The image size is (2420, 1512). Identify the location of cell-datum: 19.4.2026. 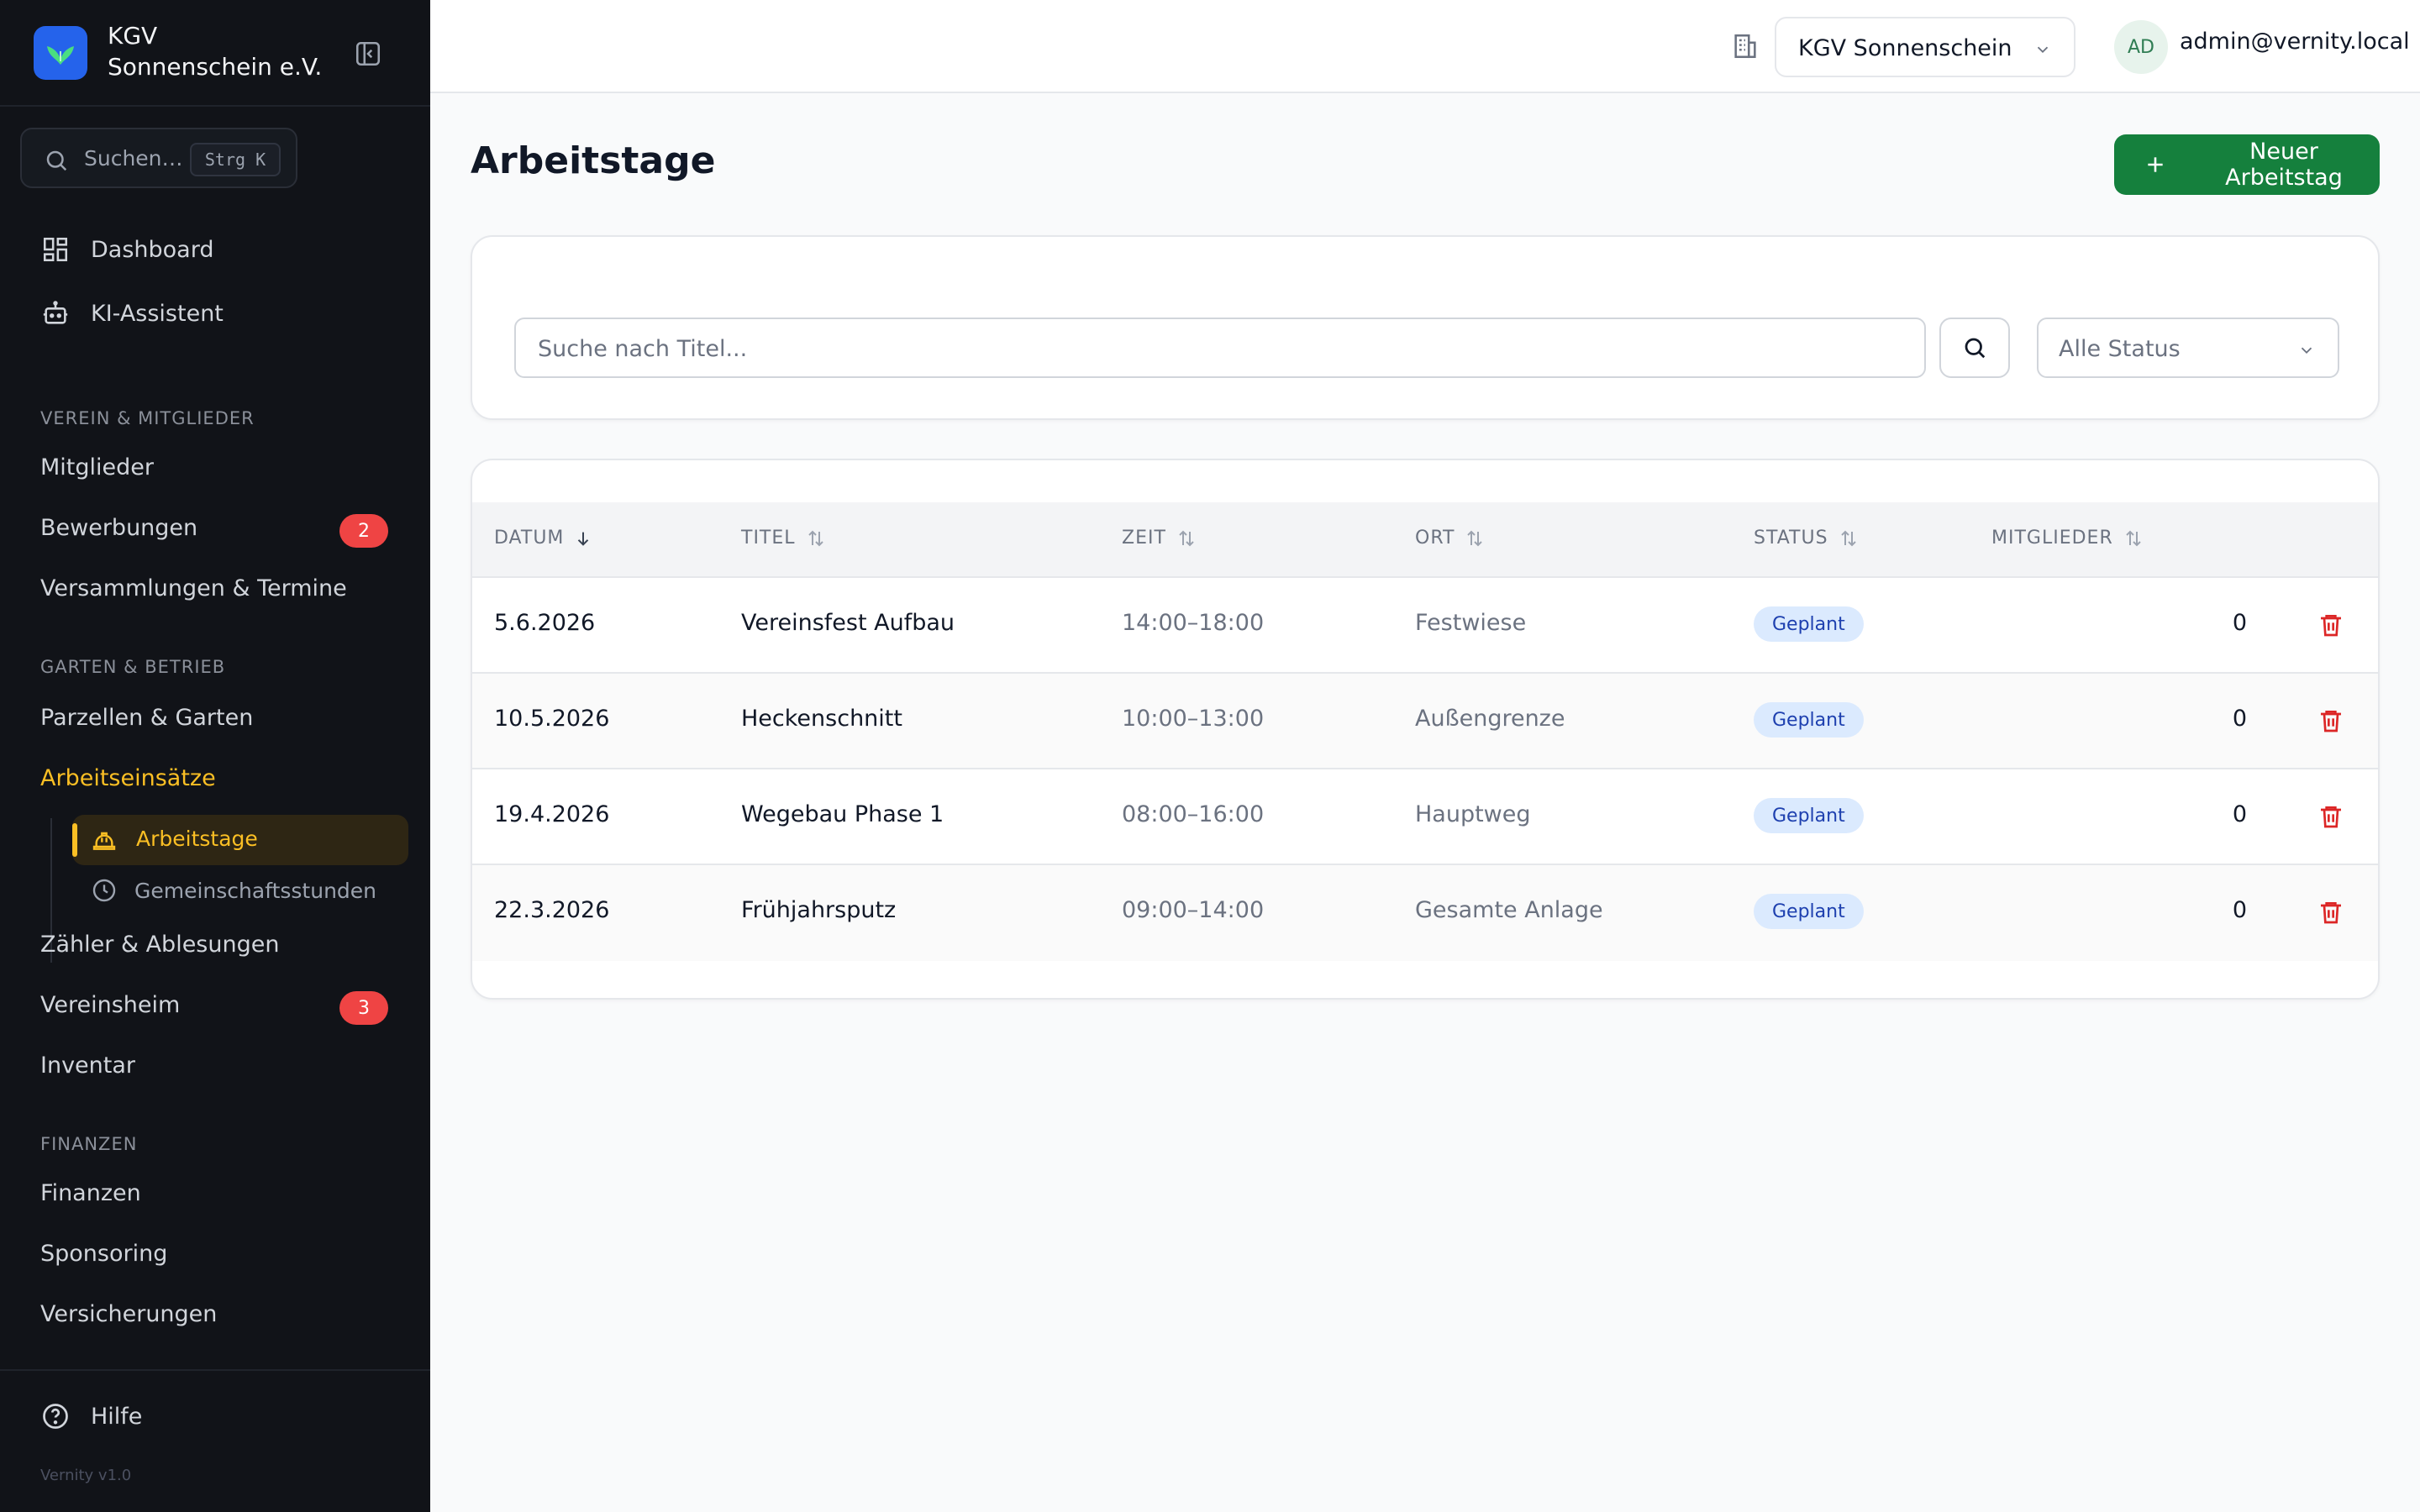
(552, 814).